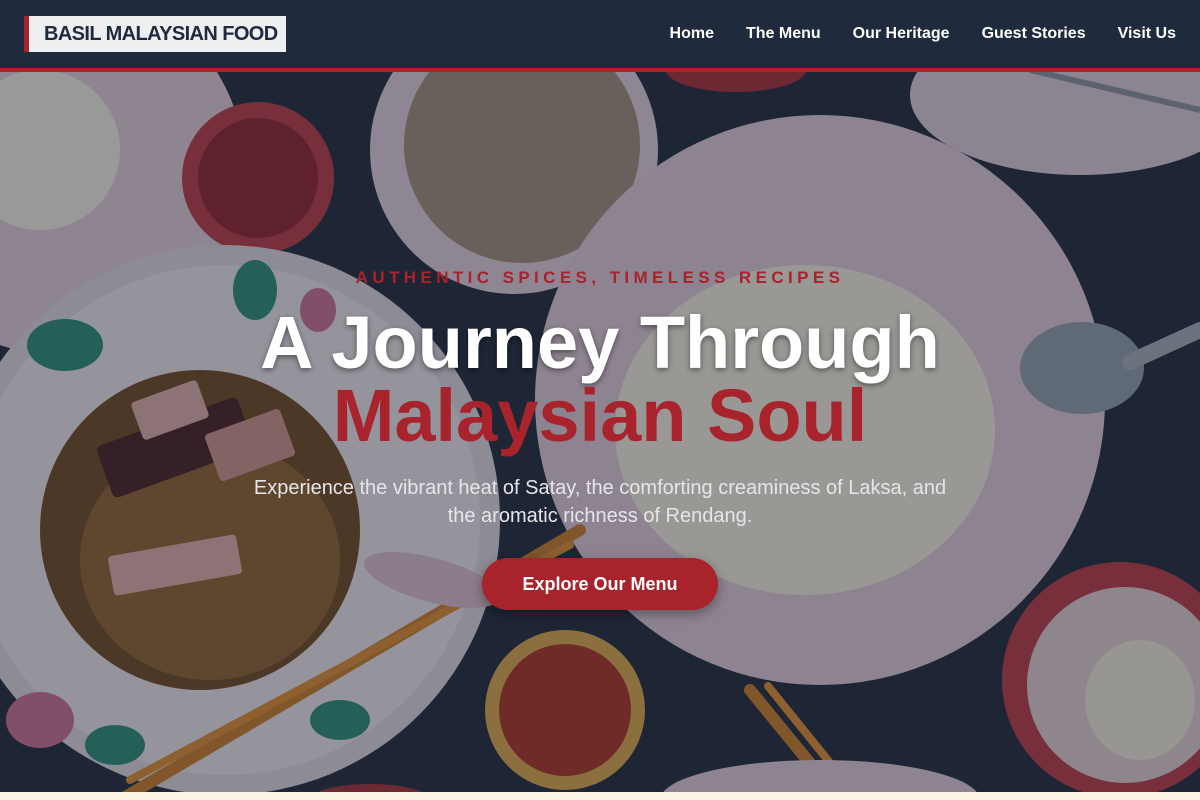 Image resolution: width=1200 pixels, height=800 pixels. Describe the element at coordinates (600, 277) in the screenshot. I see `hero-eyebrow: AUTHENTIC SPICES, TIMELESS RECIPES` at that location.